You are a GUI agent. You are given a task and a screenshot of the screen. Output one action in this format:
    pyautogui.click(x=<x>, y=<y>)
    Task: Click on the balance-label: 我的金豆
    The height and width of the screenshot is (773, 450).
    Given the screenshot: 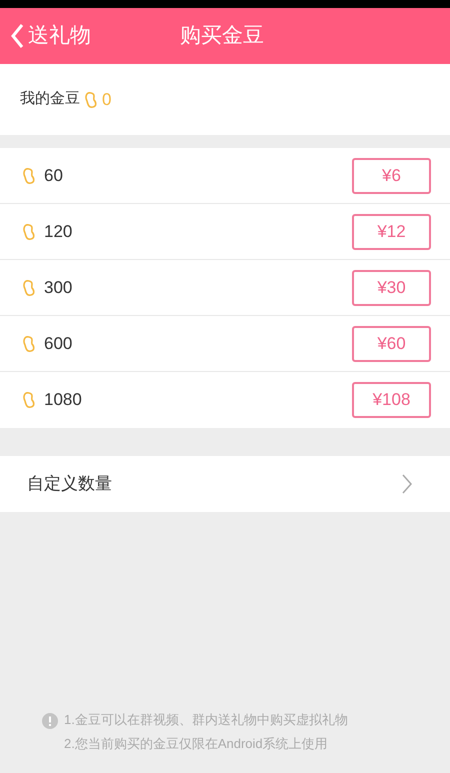 What is the action you would take?
    pyautogui.click(x=50, y=99)
    